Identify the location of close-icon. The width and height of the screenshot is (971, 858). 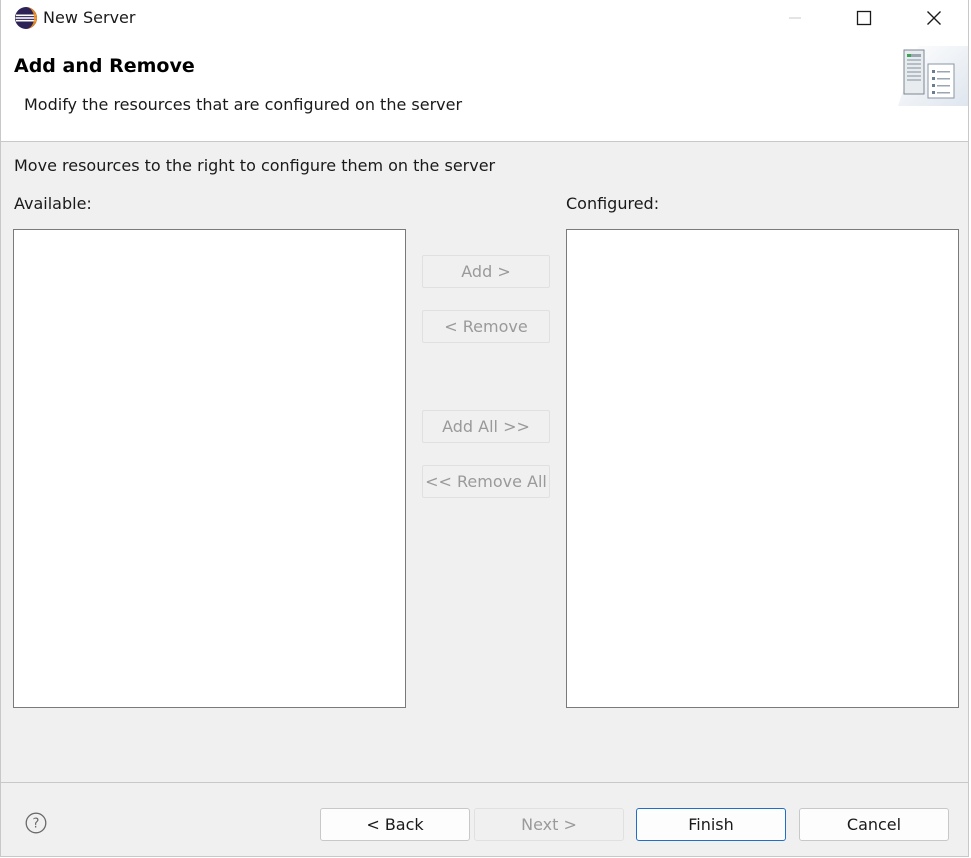
(934, 18).